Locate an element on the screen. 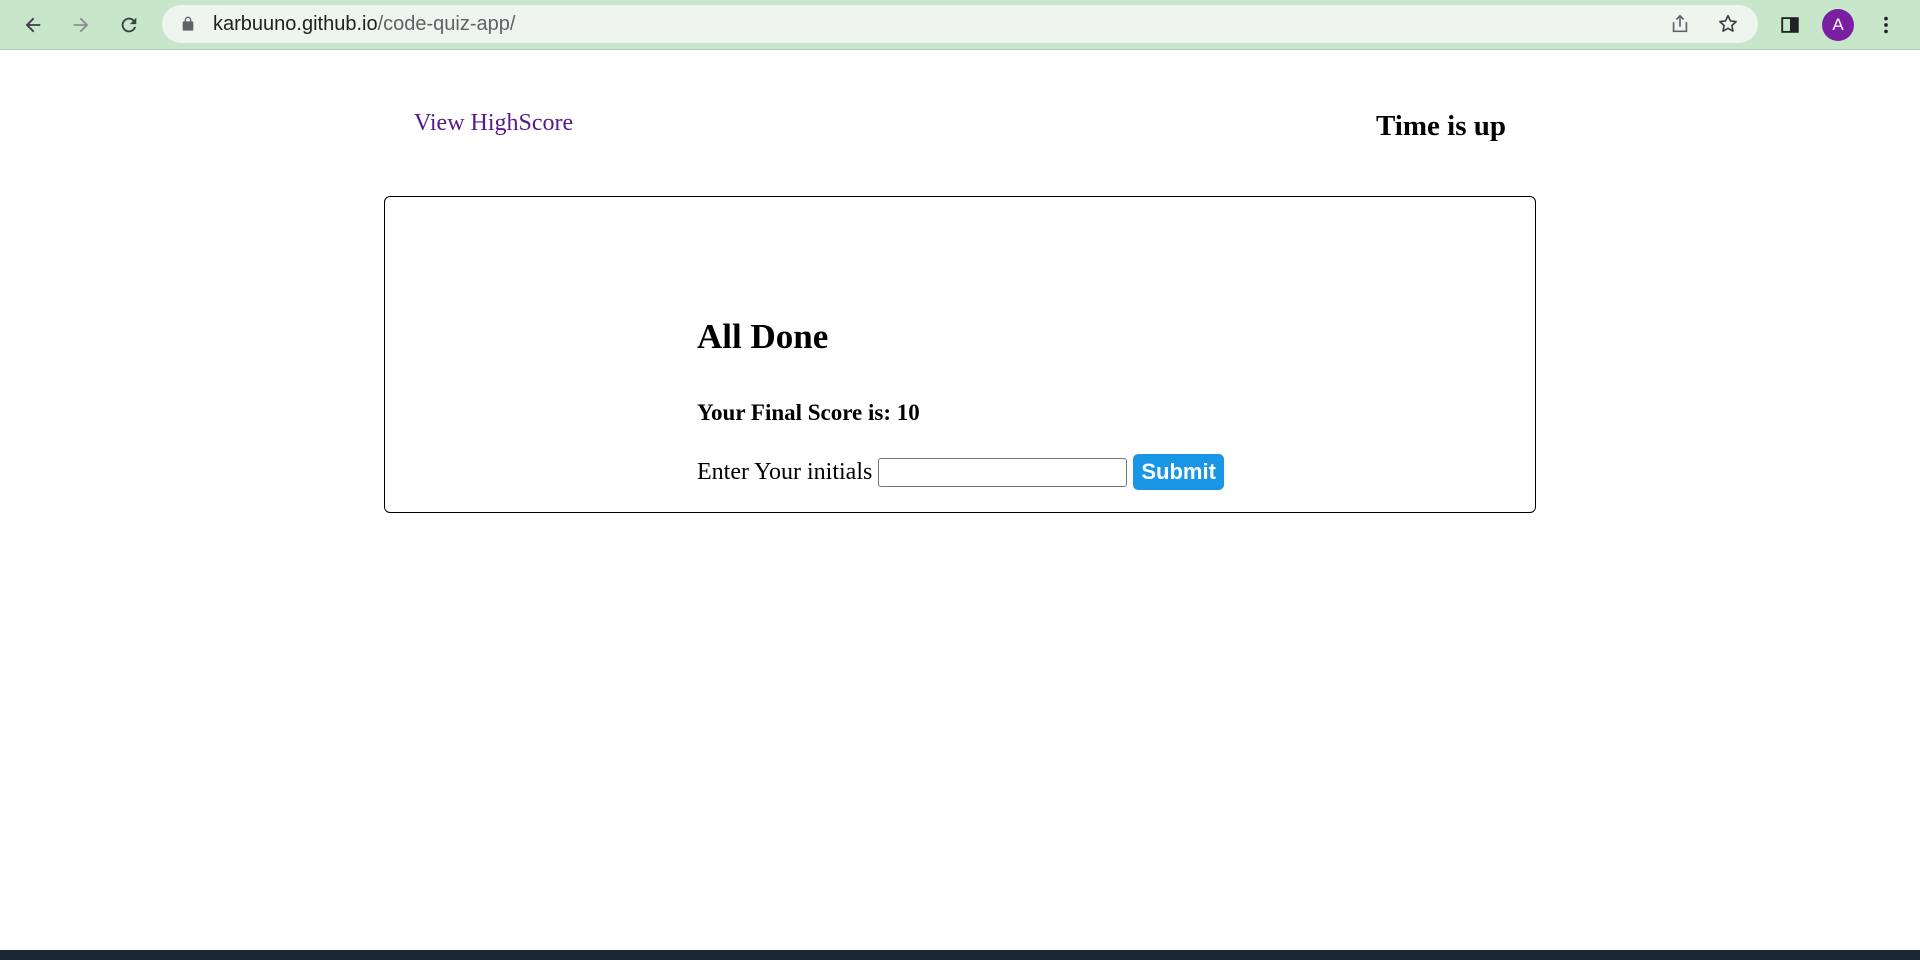 Image resolution: width=1920 pixels, height=960 pixels. kebab-menu-icon is located at coordinates (1886, 25).